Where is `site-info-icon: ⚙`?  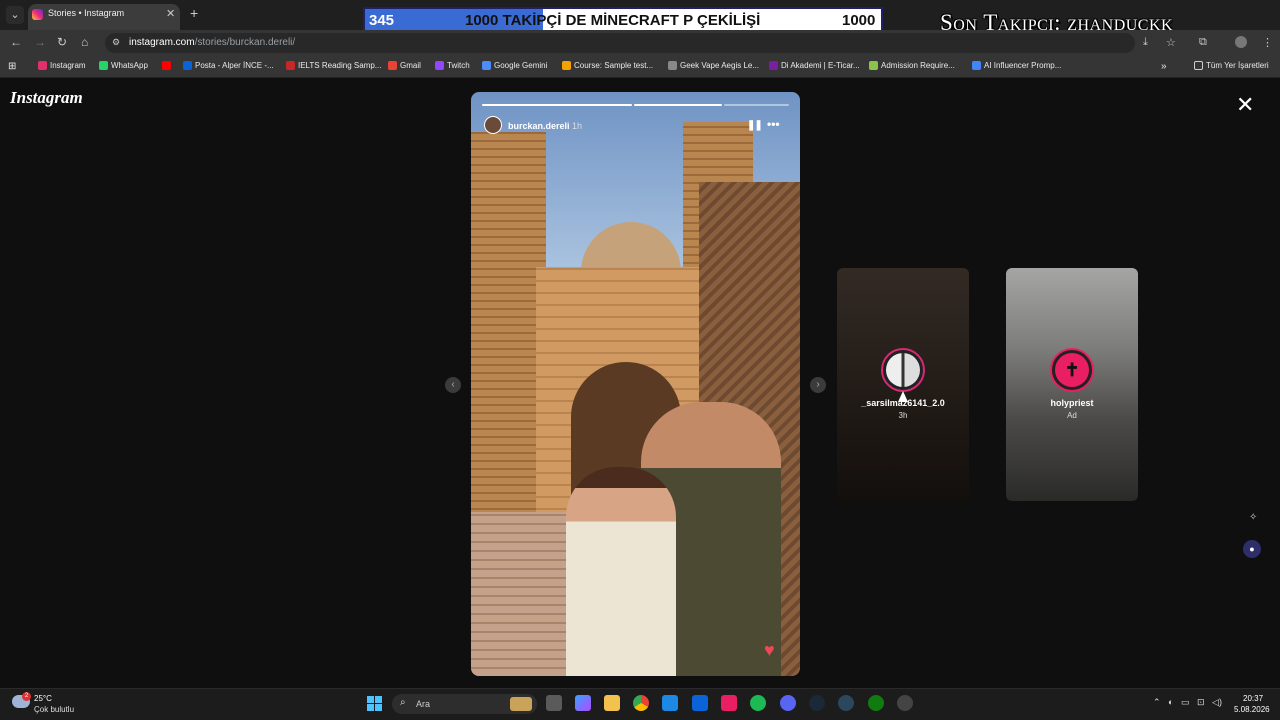
site-info-icon: ⚙ is located at coordinates (118, 42).